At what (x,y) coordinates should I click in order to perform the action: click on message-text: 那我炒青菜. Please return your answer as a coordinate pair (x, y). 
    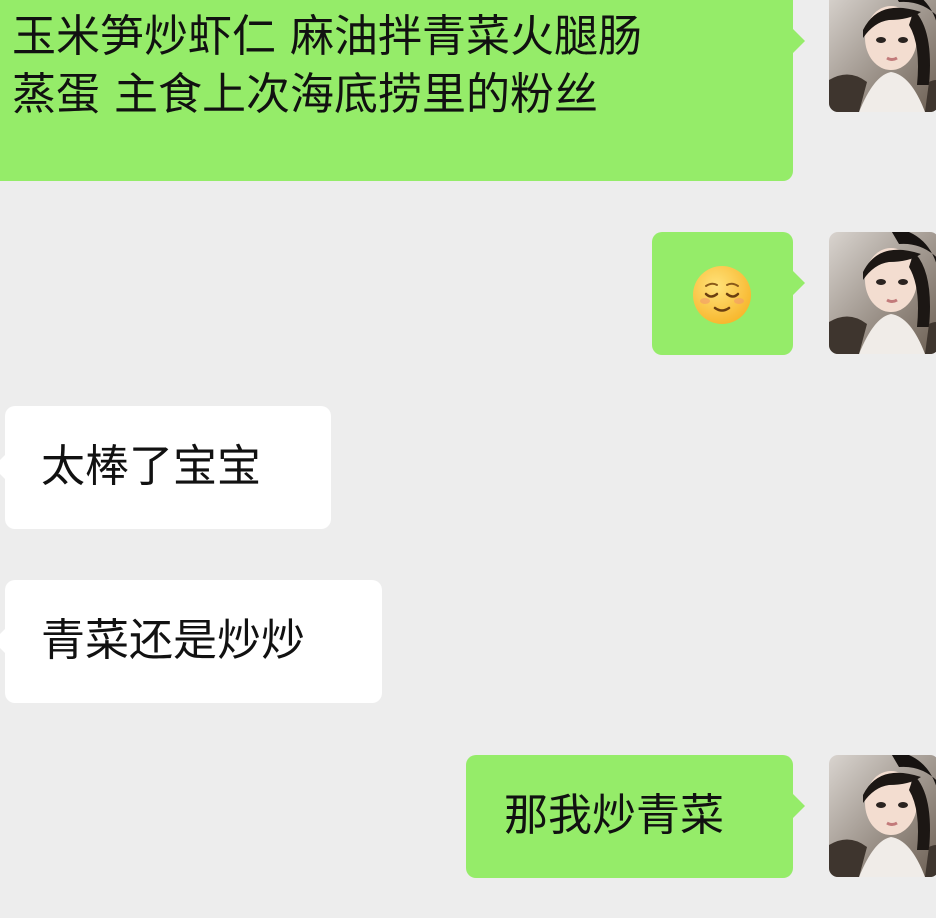
    Looking at the image, I should click on (614, 815).